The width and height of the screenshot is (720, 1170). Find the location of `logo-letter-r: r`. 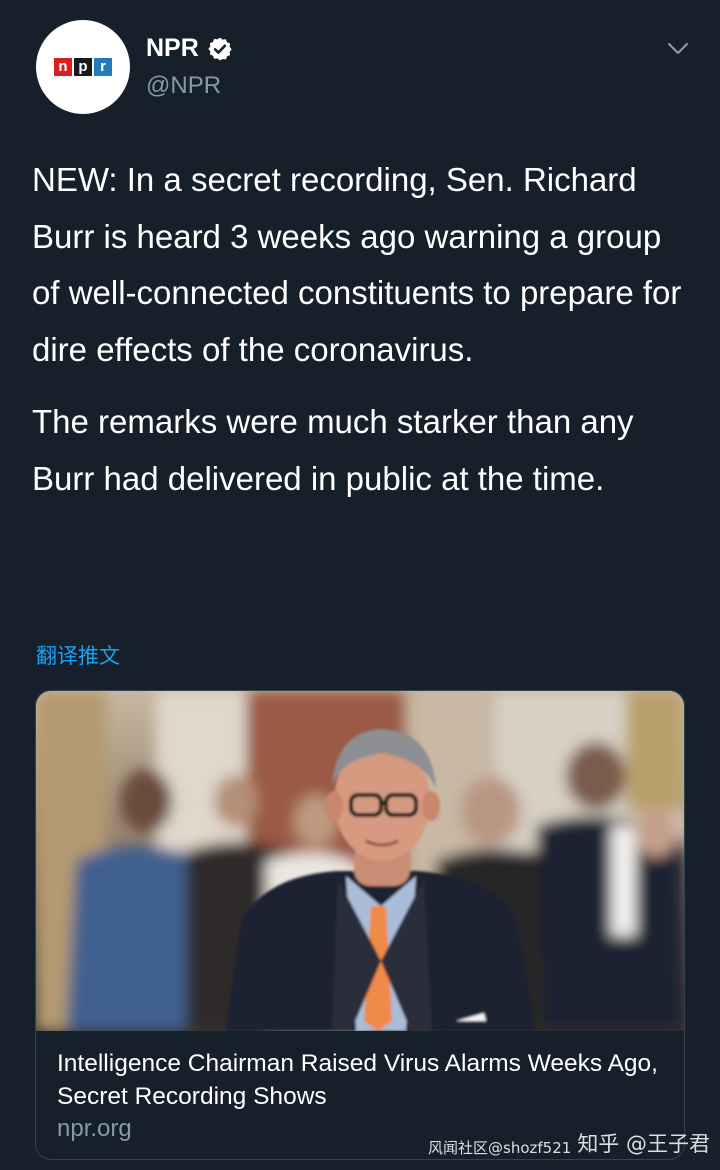

logo-letter-r: r is located at coordinates (103, 67).